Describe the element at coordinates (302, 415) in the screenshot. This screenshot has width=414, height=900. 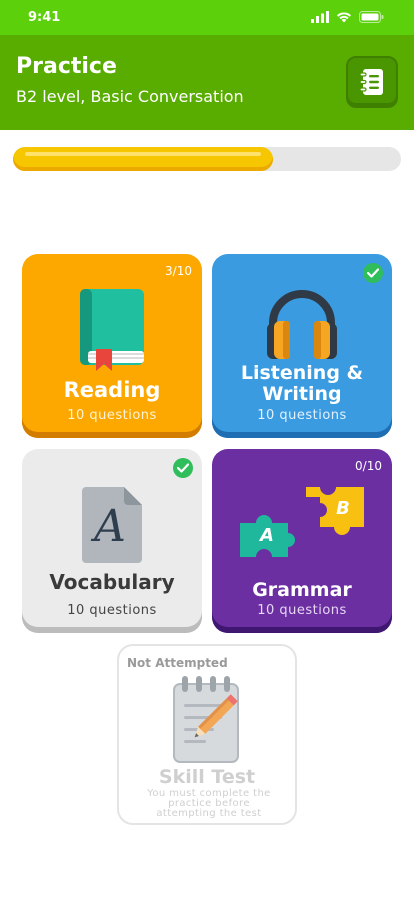
I see `listening-subtitle: 10 questions` at that location.